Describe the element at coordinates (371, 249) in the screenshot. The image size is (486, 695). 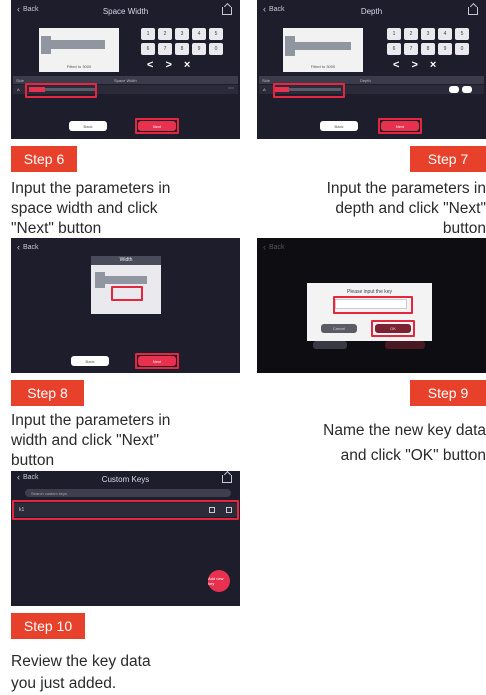
I see `step9-topbar: ‹ Back` at that location.